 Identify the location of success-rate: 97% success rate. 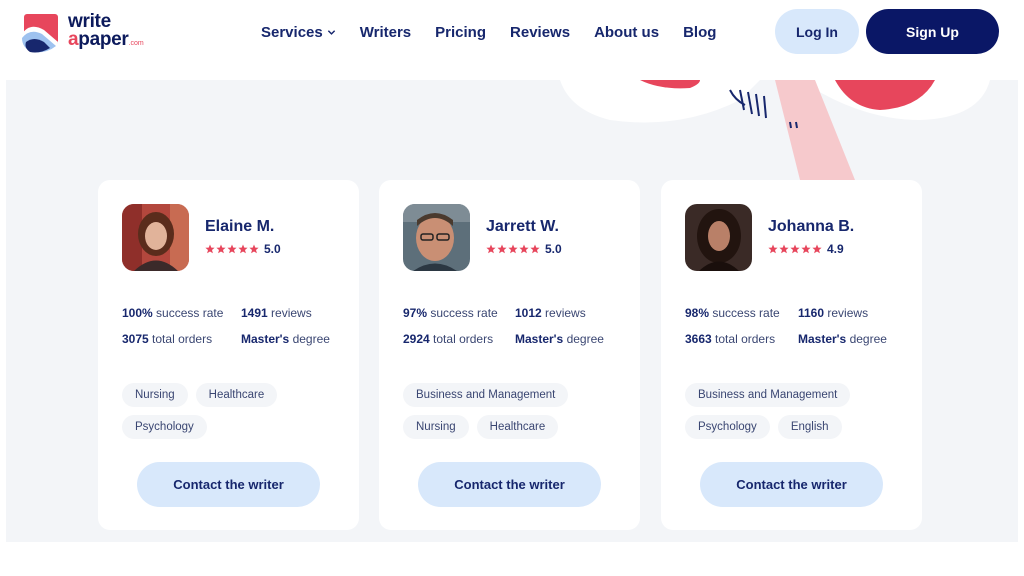
(450, 313).